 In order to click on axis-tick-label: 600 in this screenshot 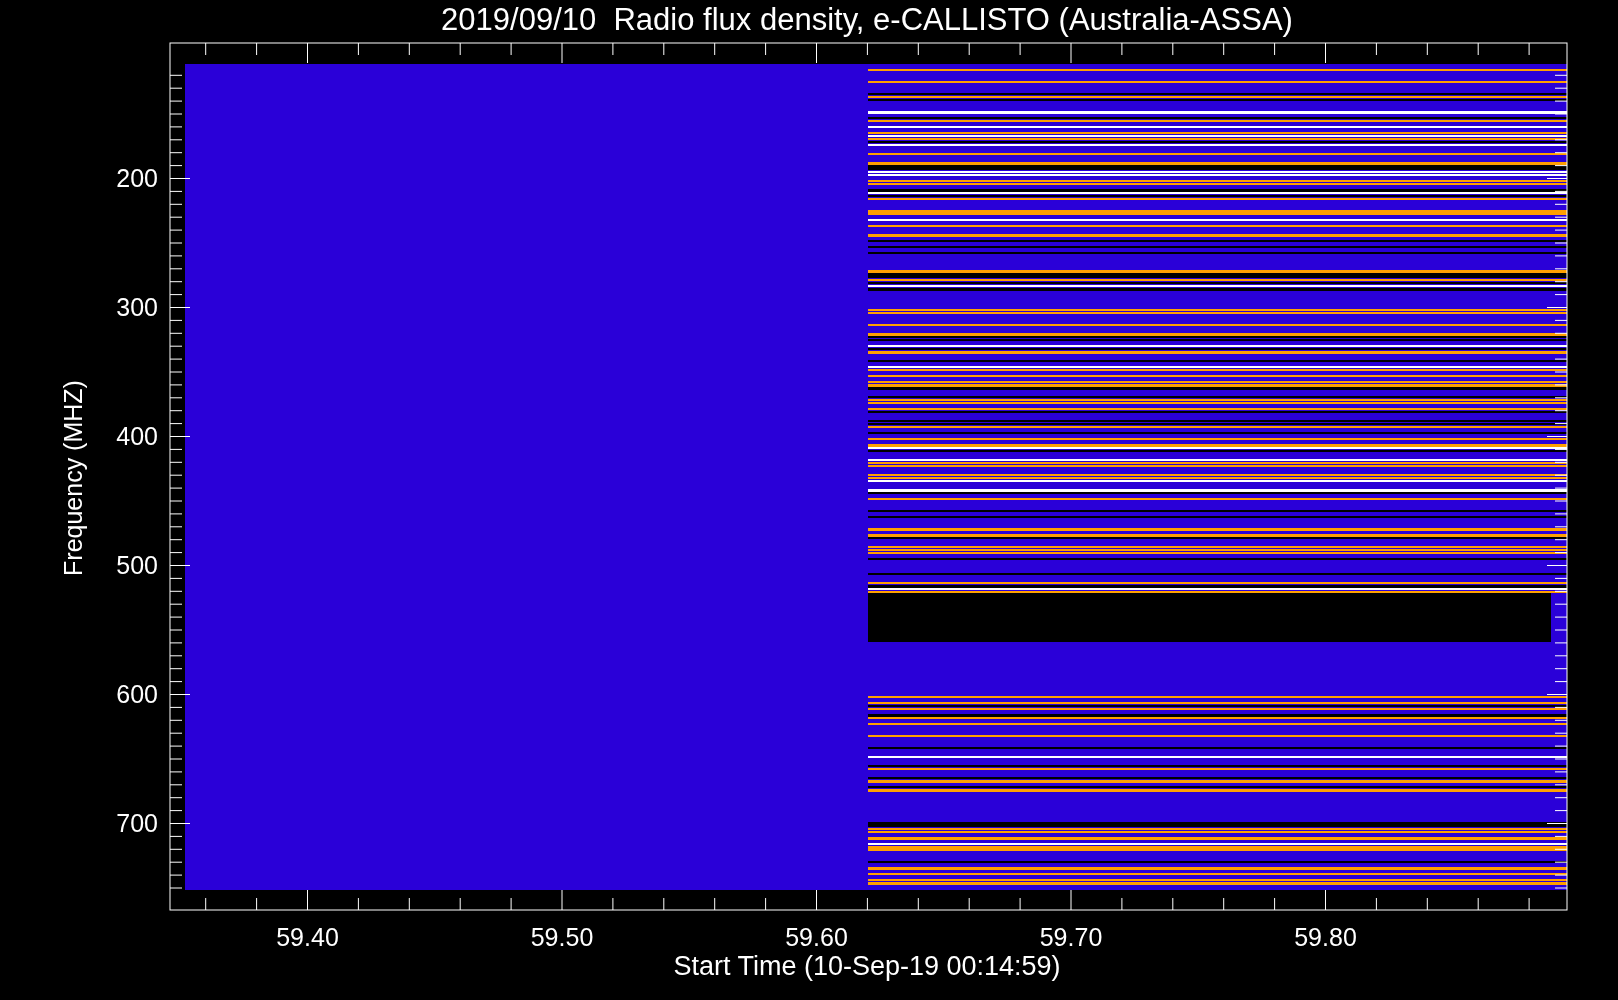, I will do `click(137, 694)`.